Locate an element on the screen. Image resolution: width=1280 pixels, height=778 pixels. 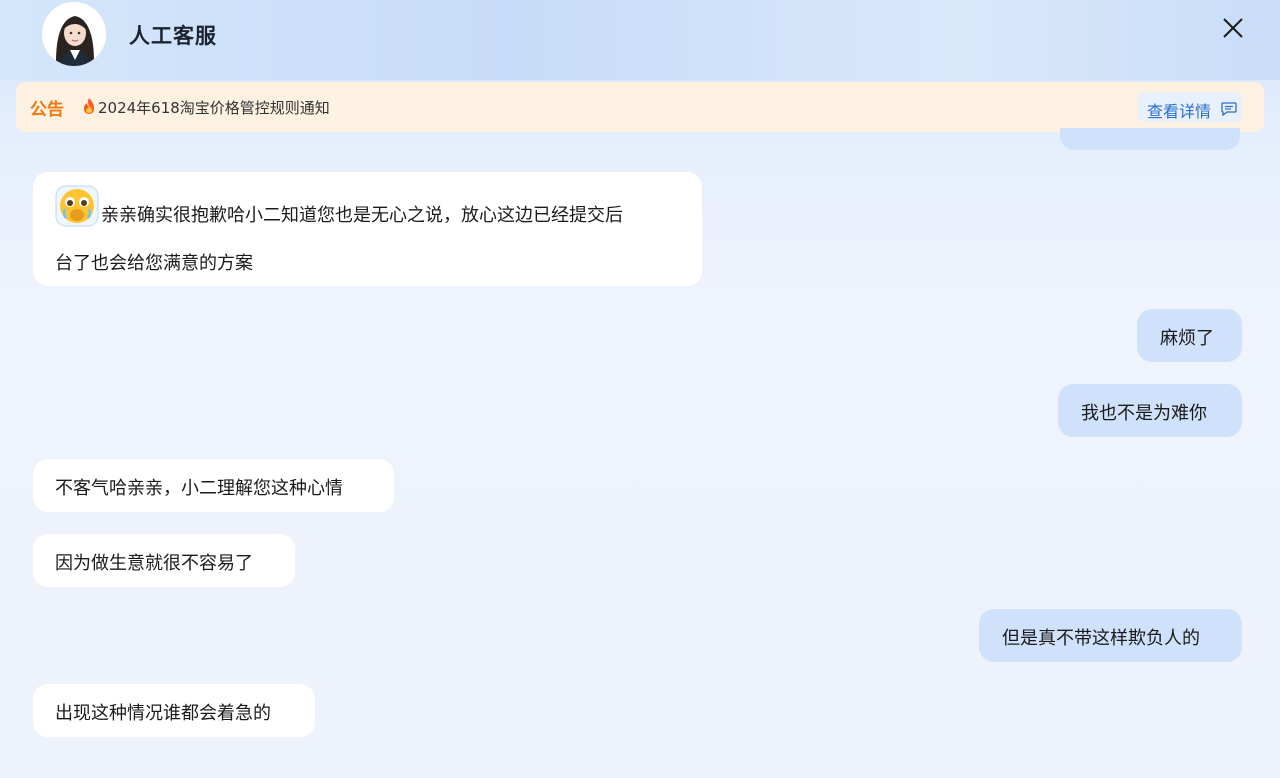
crying-face-emoji is located at coordinates (77, 206).